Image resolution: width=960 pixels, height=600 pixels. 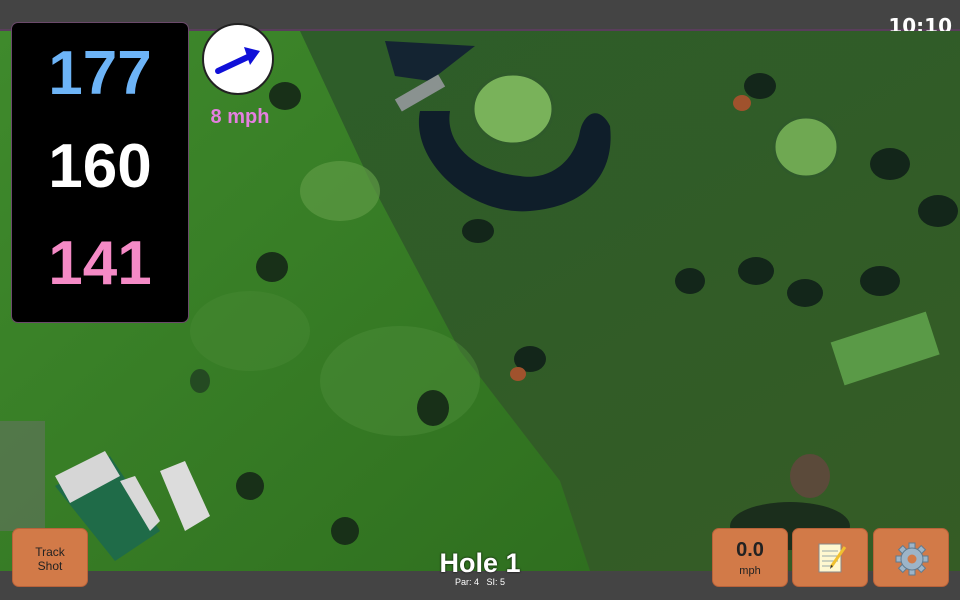 What do you see at coordinates (750, 571) in the screenshot?
I see `speed-unit: mph` at bounding box center [750, 571].